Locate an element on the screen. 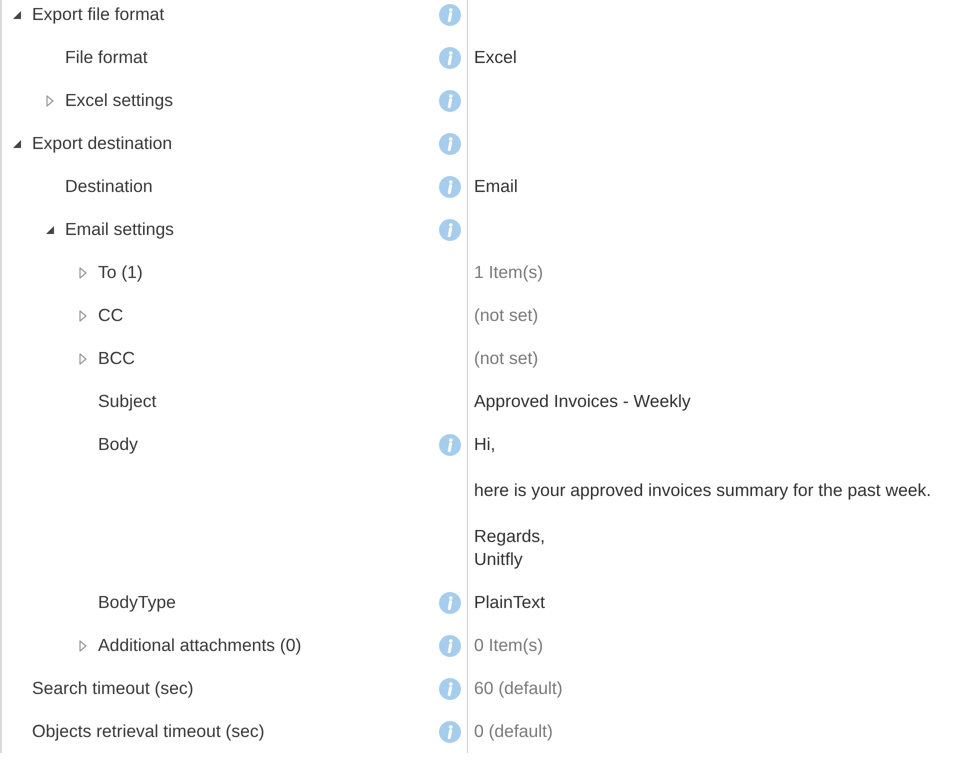 The image size is (972, 763). property-label: Export file format is located at coordinates (98, 14).